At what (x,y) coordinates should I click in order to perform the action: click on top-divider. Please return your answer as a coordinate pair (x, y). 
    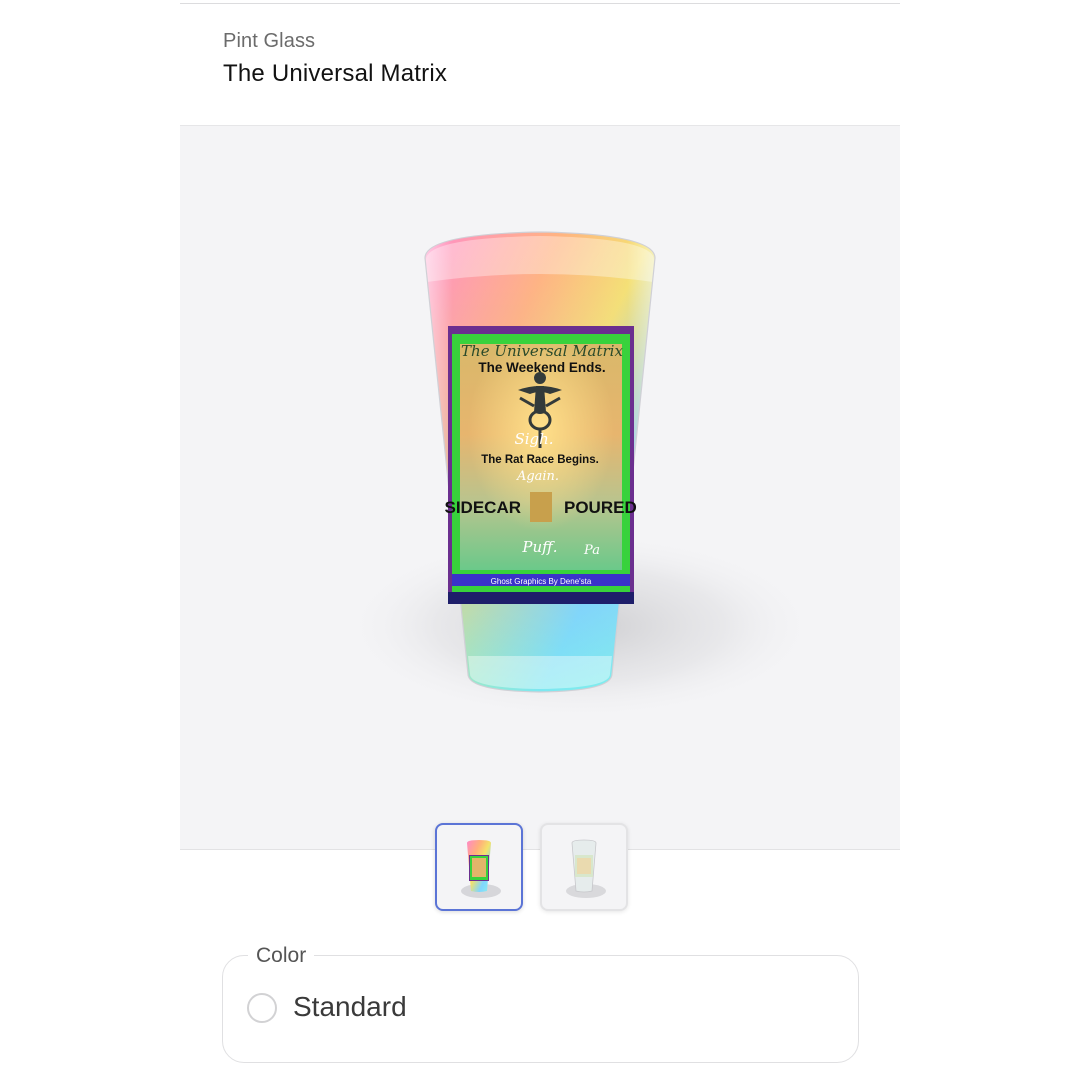
    Looking at the image, I should click on (540, 3).